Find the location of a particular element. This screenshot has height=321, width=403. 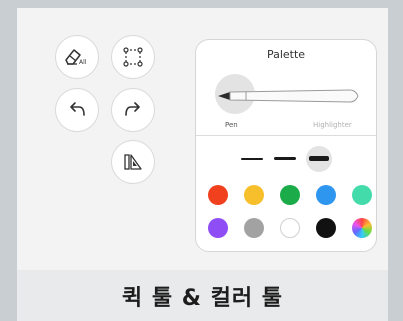

pen-type-selector: Pen Highlighter is located at coordinates (286, 100).